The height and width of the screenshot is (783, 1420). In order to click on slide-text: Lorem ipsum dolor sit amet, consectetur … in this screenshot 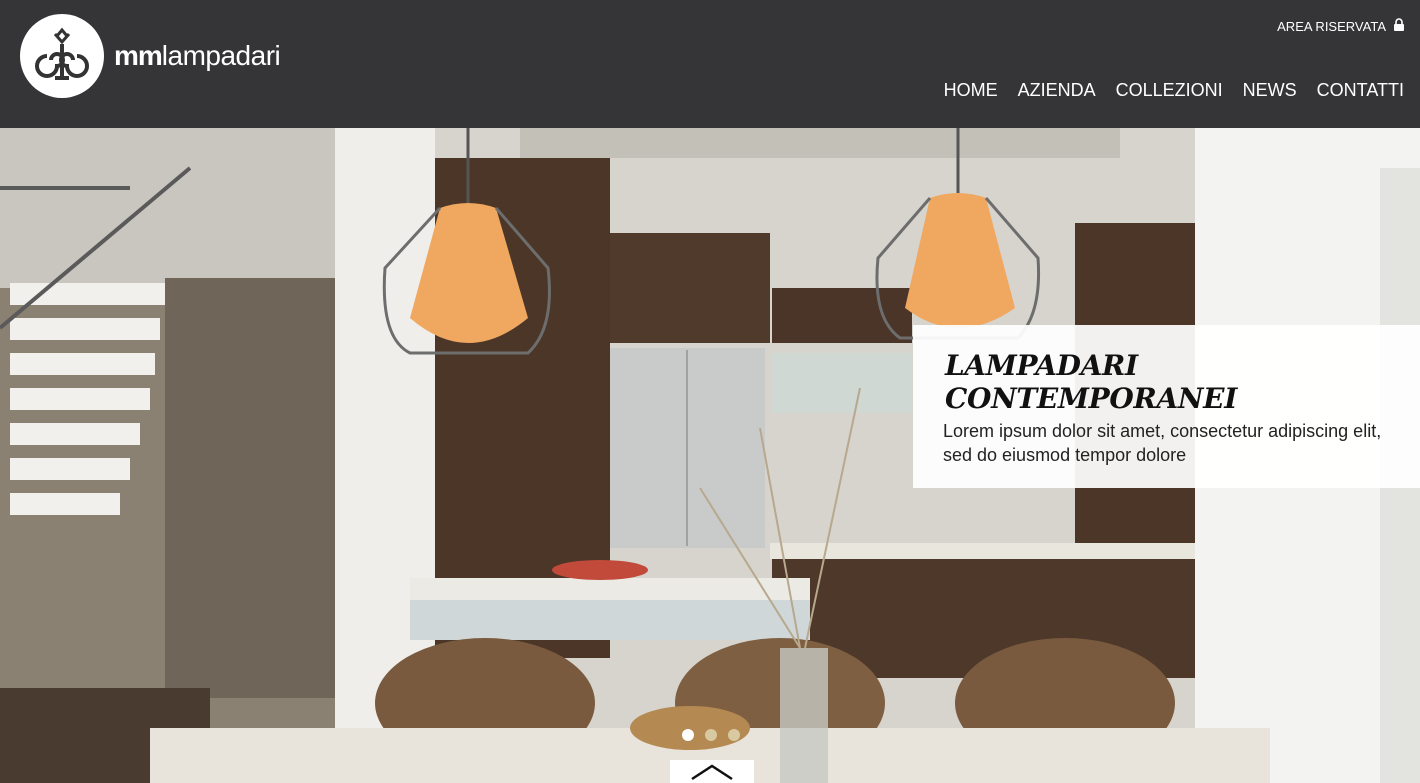, I will do `click(1162, 443)`.